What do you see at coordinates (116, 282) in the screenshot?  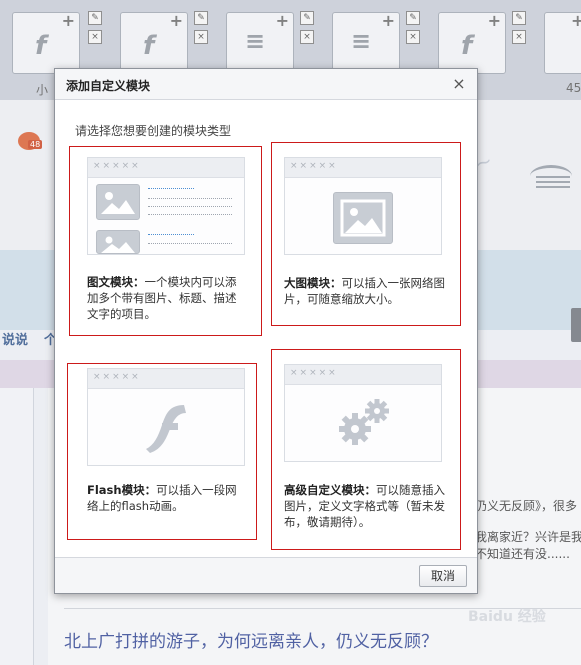 I see `module-name: 图文模块：` at bounding box center [116, 282].